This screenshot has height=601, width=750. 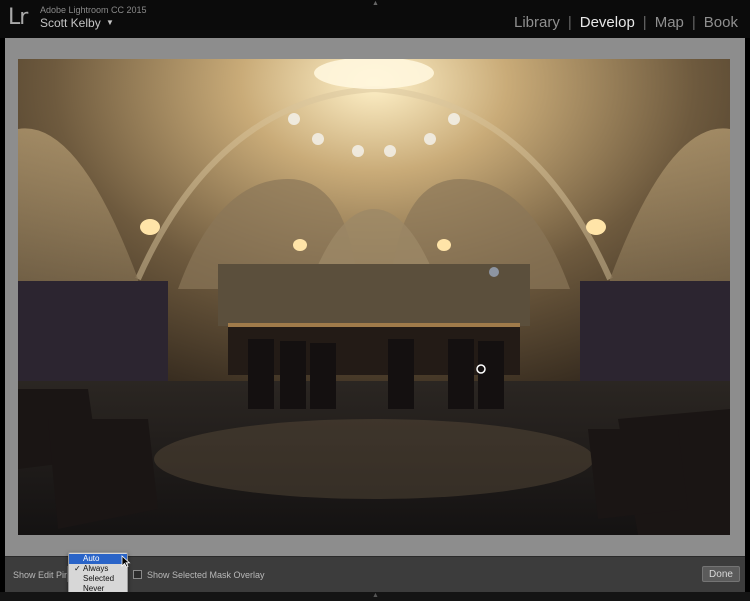 What do you see at coordinates (206, 575) in the screenshot?
I see `mask-overlay-label: Show Selected Mask Overlay` at bounding box center [206, 575].